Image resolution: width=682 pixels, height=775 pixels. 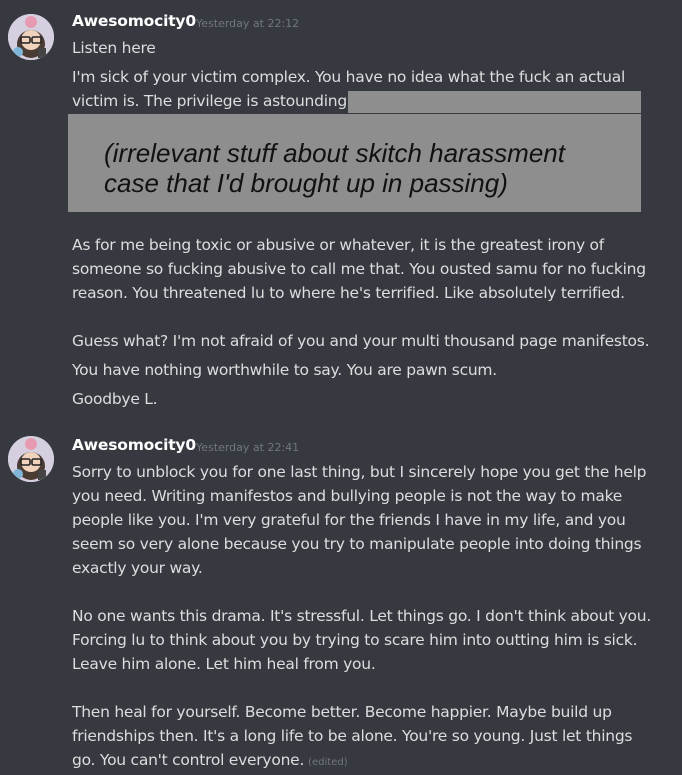 I want to click on avatar-image, so click(x=31, y=459).